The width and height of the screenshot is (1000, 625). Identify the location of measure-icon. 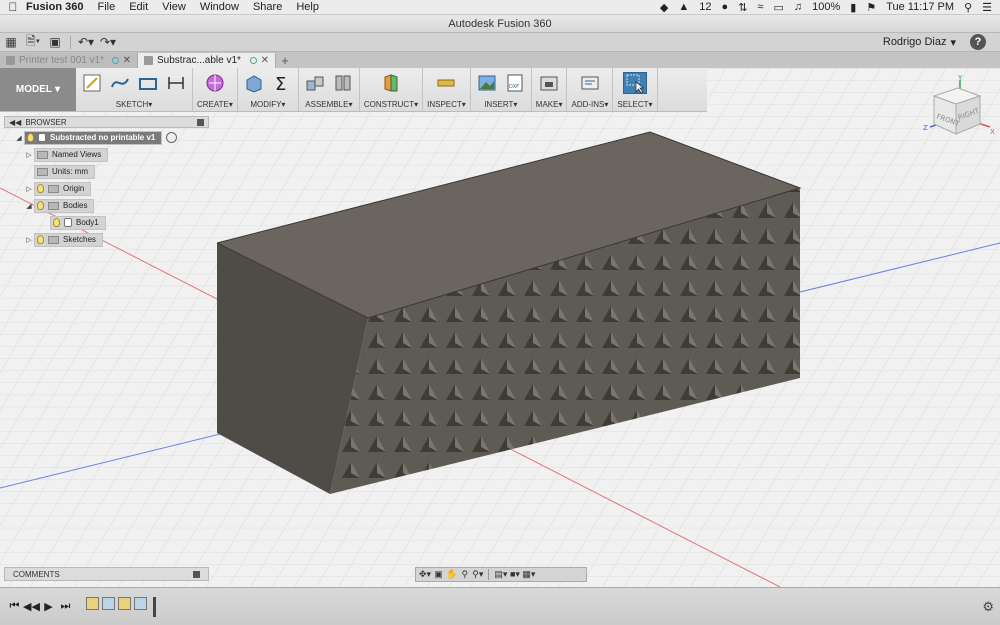
(446, 83).